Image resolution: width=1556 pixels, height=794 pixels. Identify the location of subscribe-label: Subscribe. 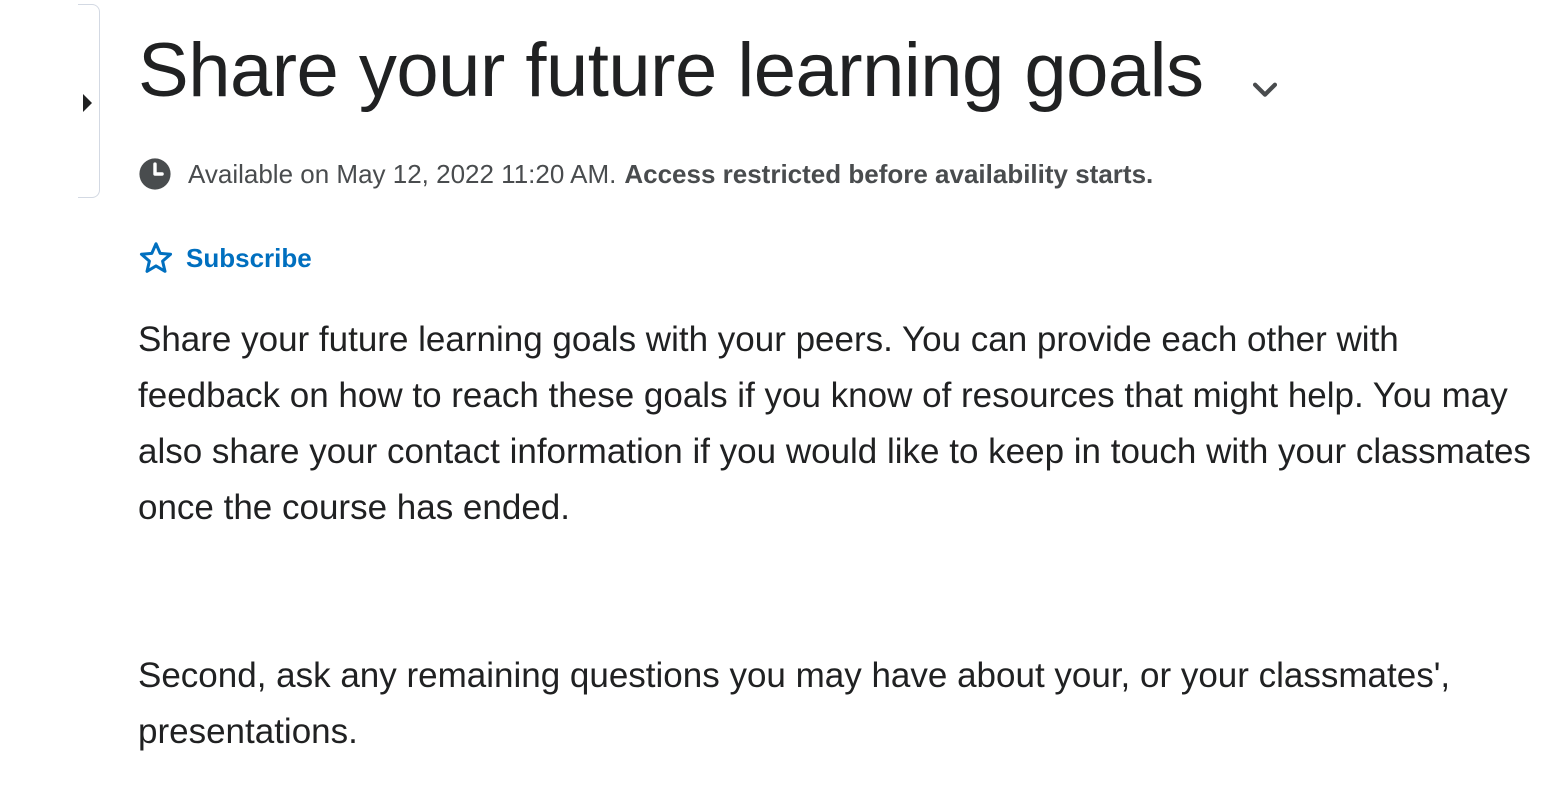
(249, 257).